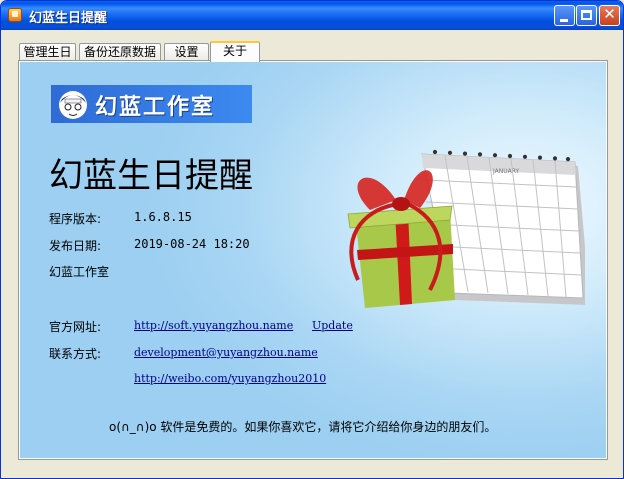 The height and width of the screenshot is (479, 624). What do you see at coordinates (75, 246) in the screenshot?
I see `release-date-label: 发布日期:` at bounding box center [75, 246].